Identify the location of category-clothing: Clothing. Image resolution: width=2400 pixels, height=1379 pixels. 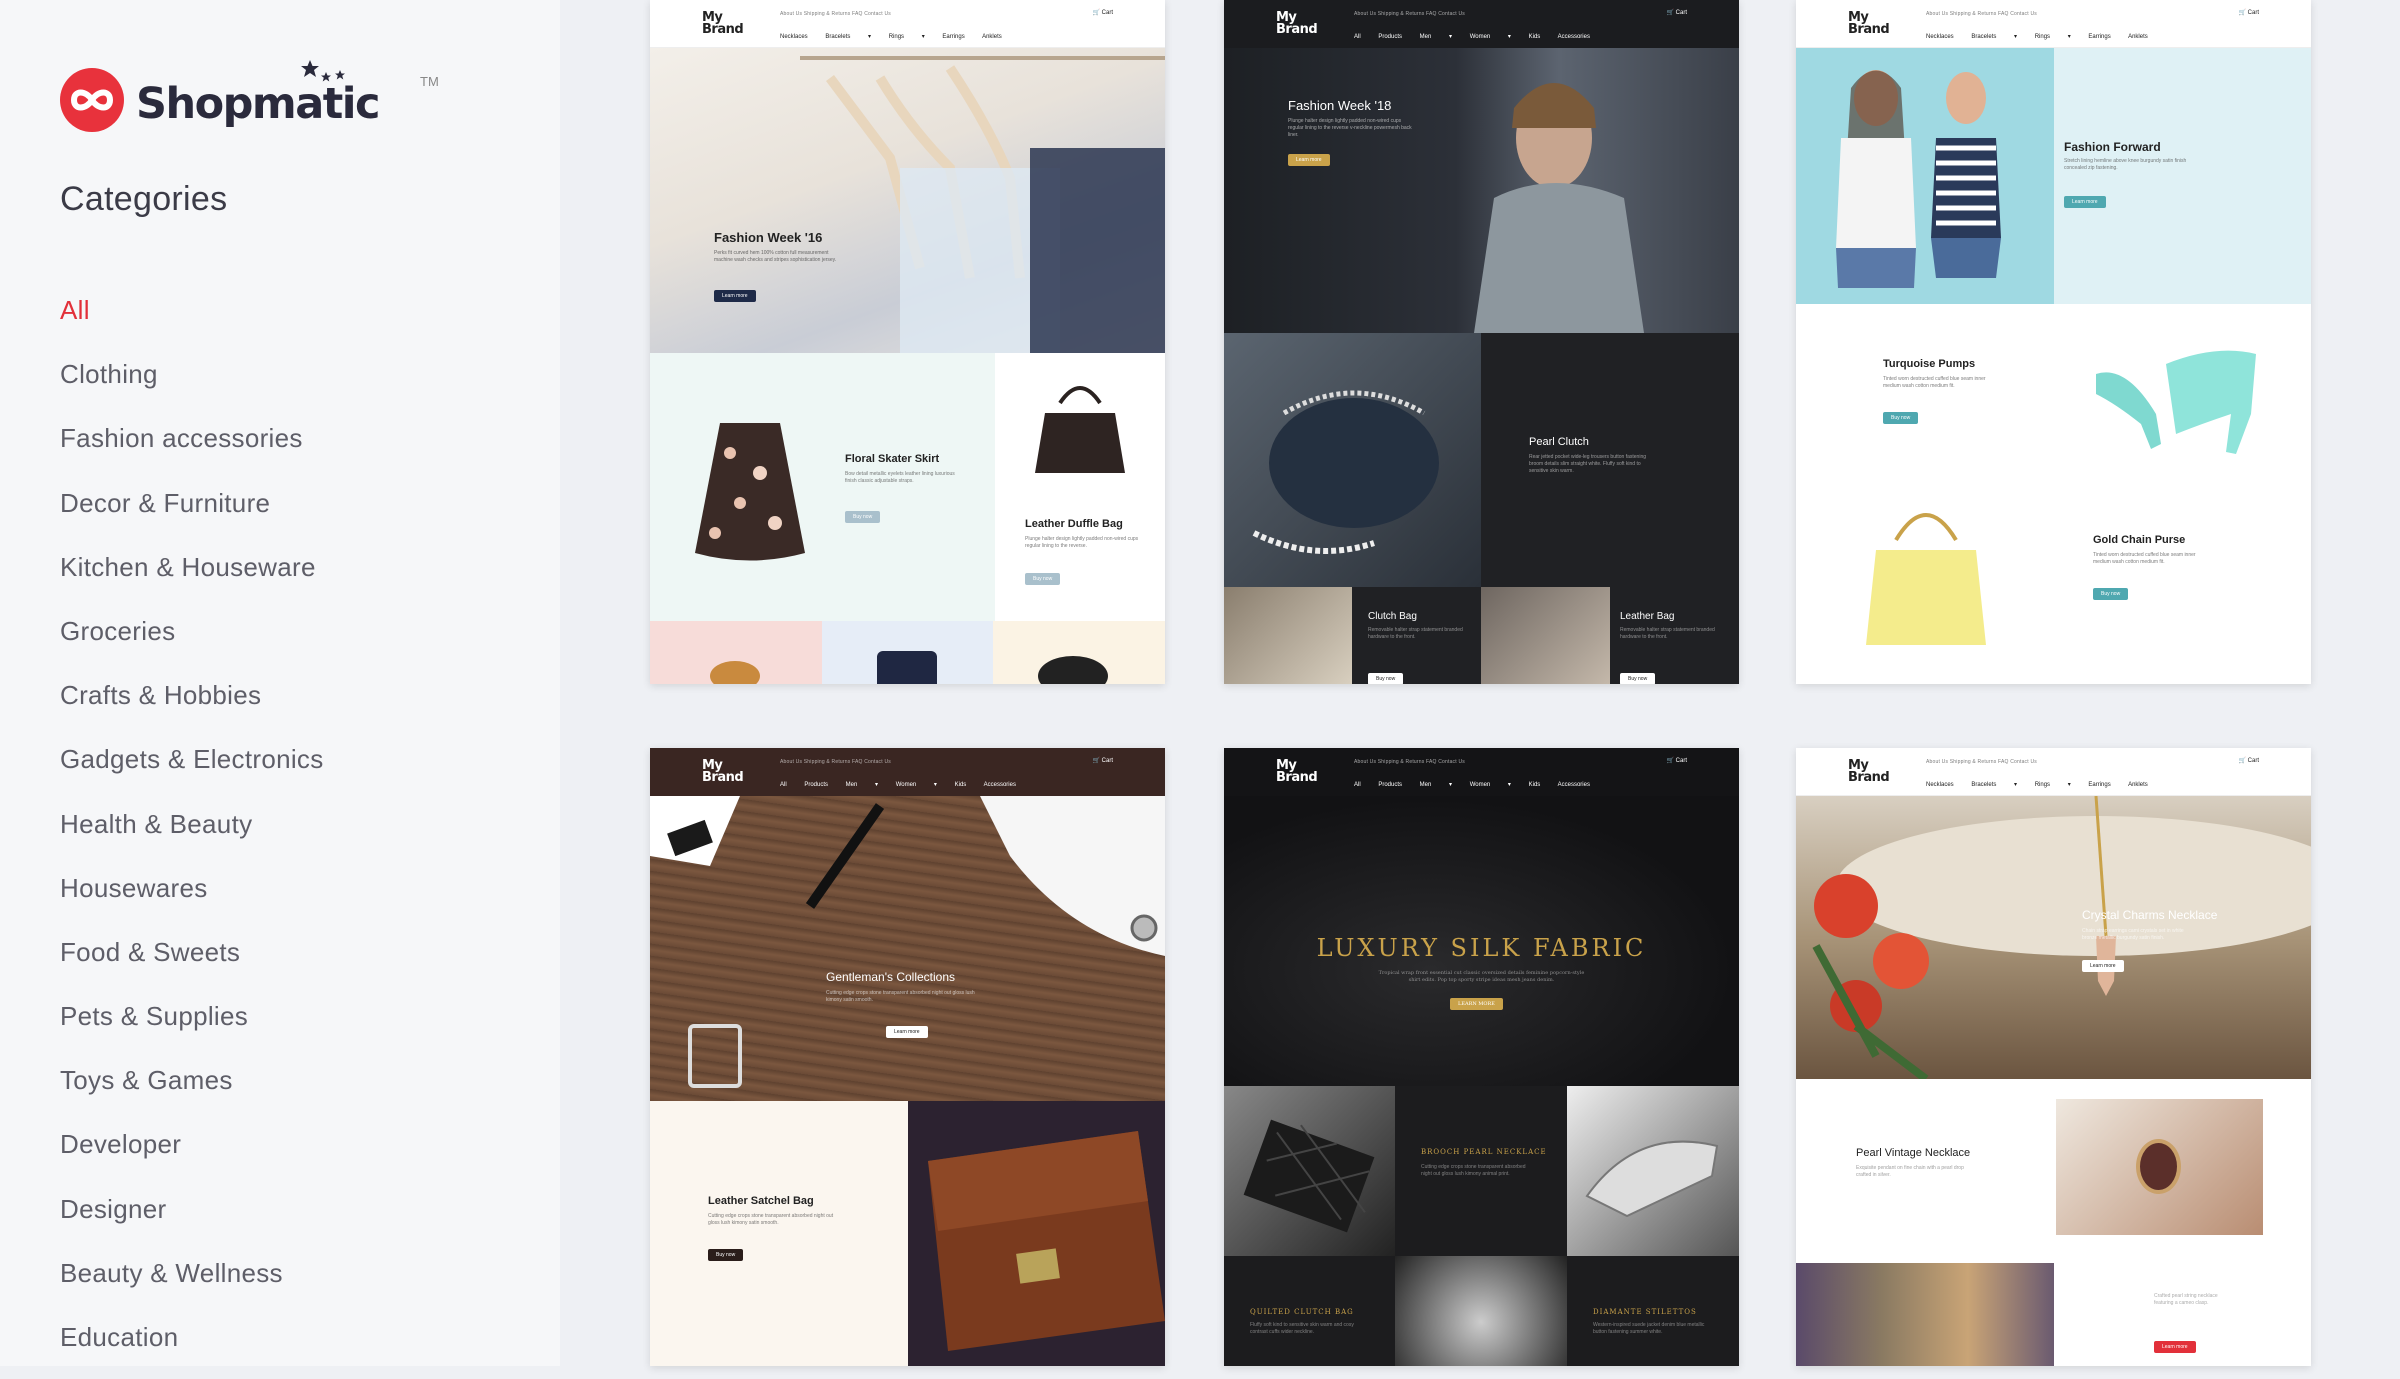
(192, 384).